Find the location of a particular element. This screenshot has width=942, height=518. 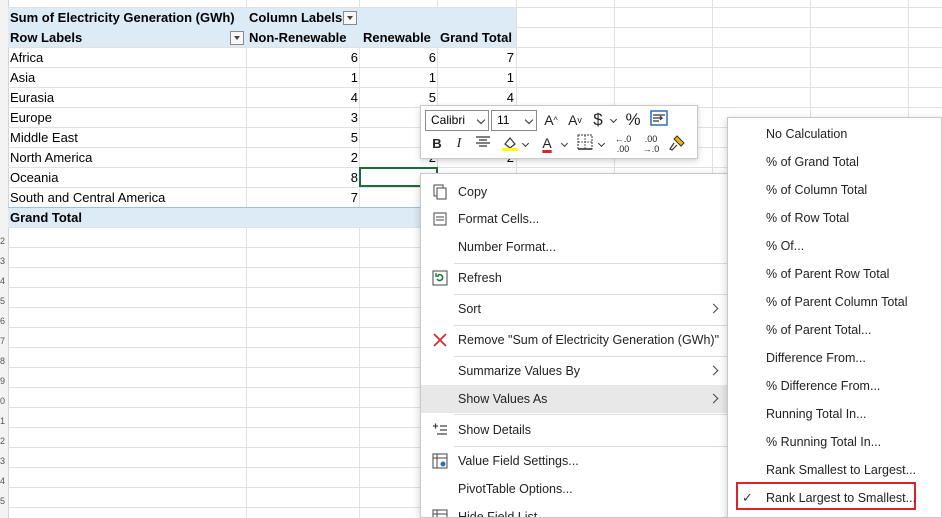

remove-x-icon is located at coordinates (440, 340).